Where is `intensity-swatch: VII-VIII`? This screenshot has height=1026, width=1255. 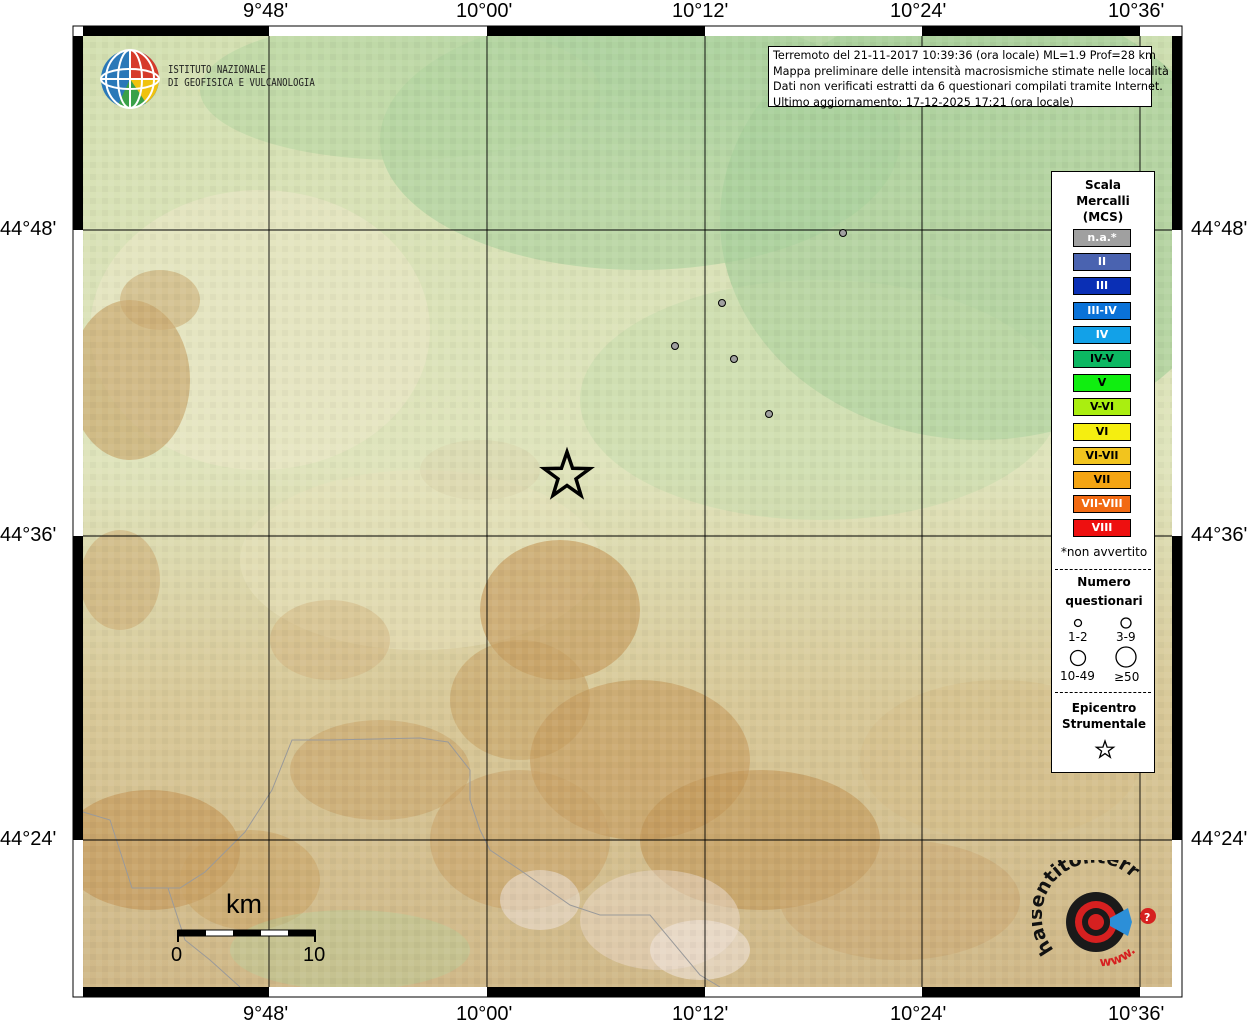
intensity-swatch: VII-VIII is located at coordinates (1102, 504).